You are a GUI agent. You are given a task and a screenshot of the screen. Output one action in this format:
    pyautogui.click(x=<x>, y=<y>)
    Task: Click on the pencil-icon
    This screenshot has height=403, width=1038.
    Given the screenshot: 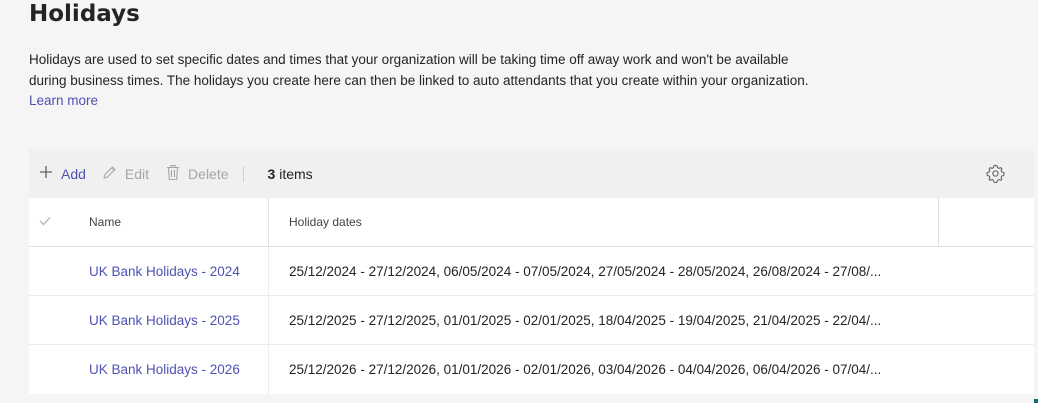 What is the action you would take?
    pyautogui.click(x=109, y=174)
    